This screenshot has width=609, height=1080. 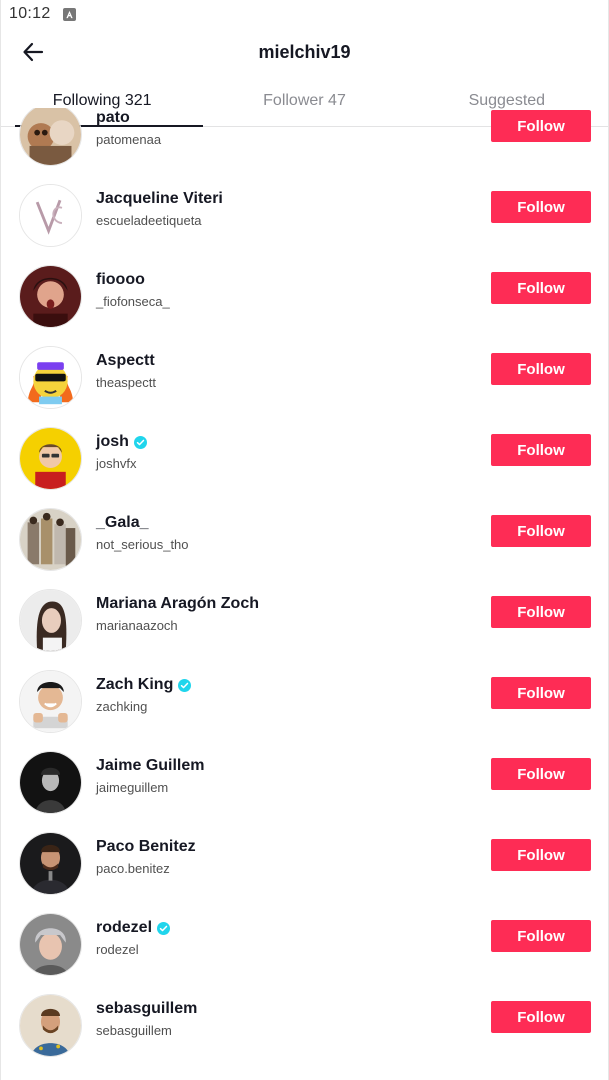 What do you see at coordinates (149, 220) in the screenshot?
I see `user-handle: escueladeetiqueta` at bounding box center [149, 220].